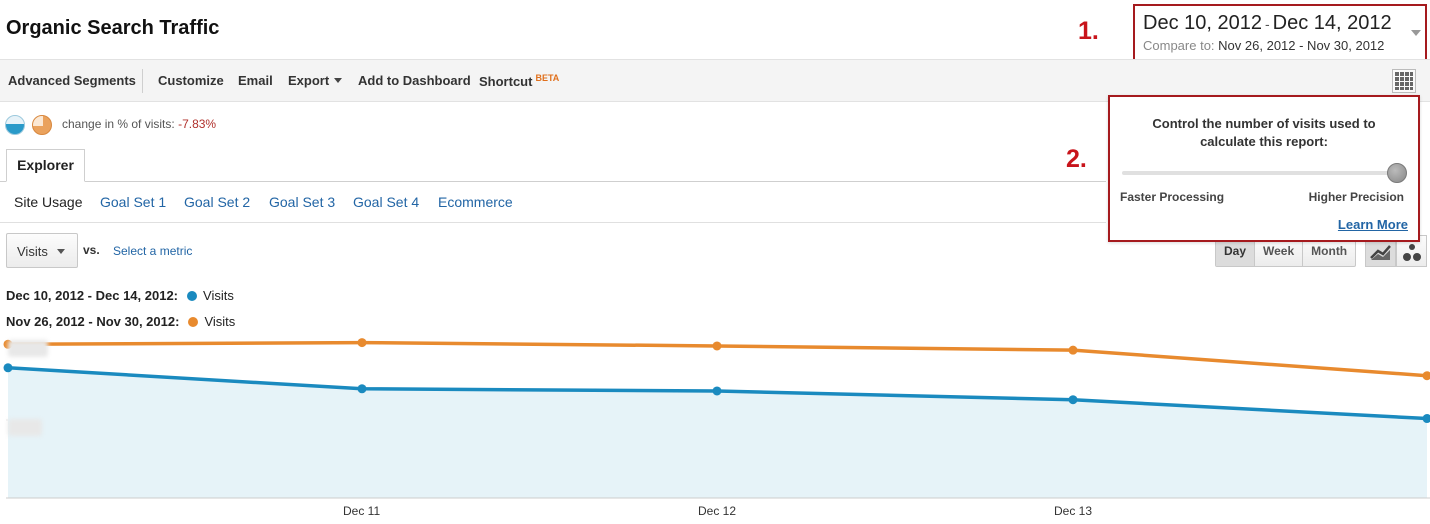  I want to click on higher-precision-label: Higher Precision, so click(1356, 197).